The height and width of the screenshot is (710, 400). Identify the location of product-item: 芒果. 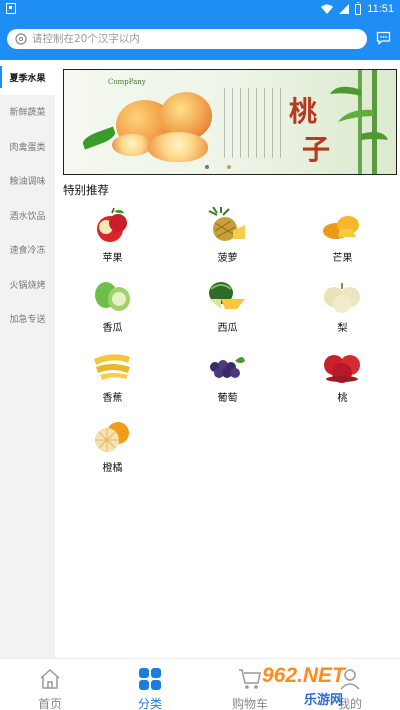
(342, 237).